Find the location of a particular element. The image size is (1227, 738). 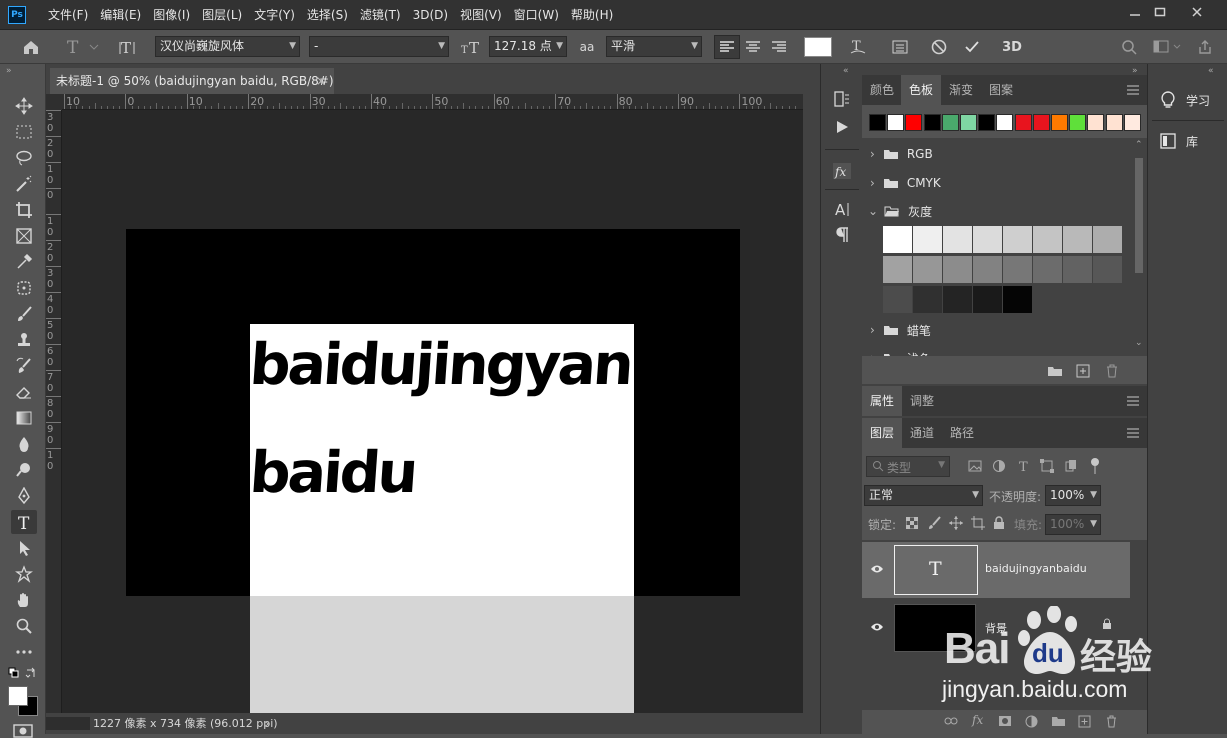

swatch-group-pastel: › 蜡笔 is located at coordinates (997, 330).